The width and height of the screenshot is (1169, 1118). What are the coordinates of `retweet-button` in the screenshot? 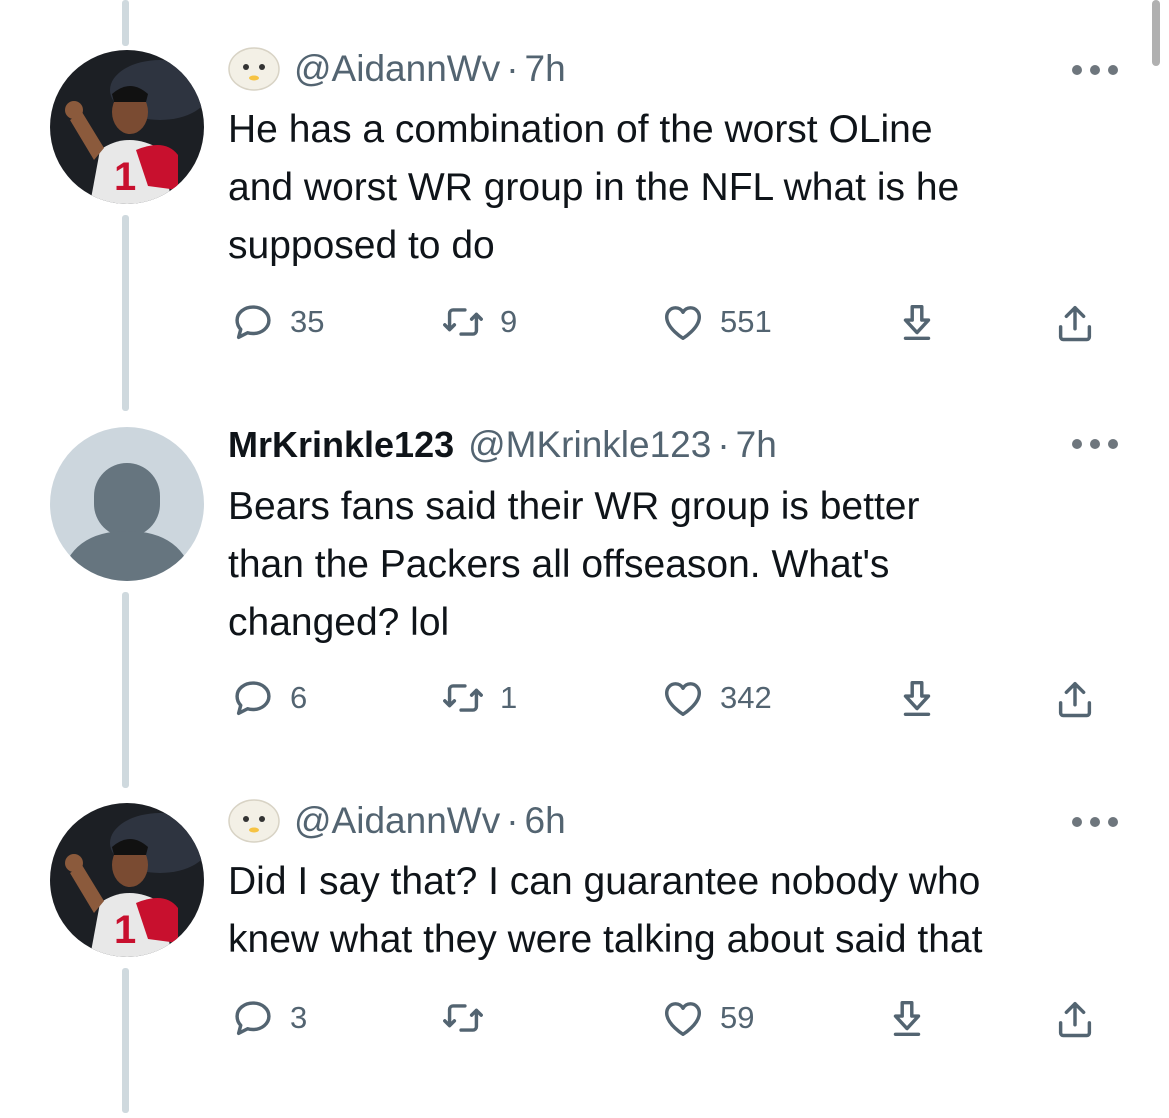 It's located at (470, 1018).